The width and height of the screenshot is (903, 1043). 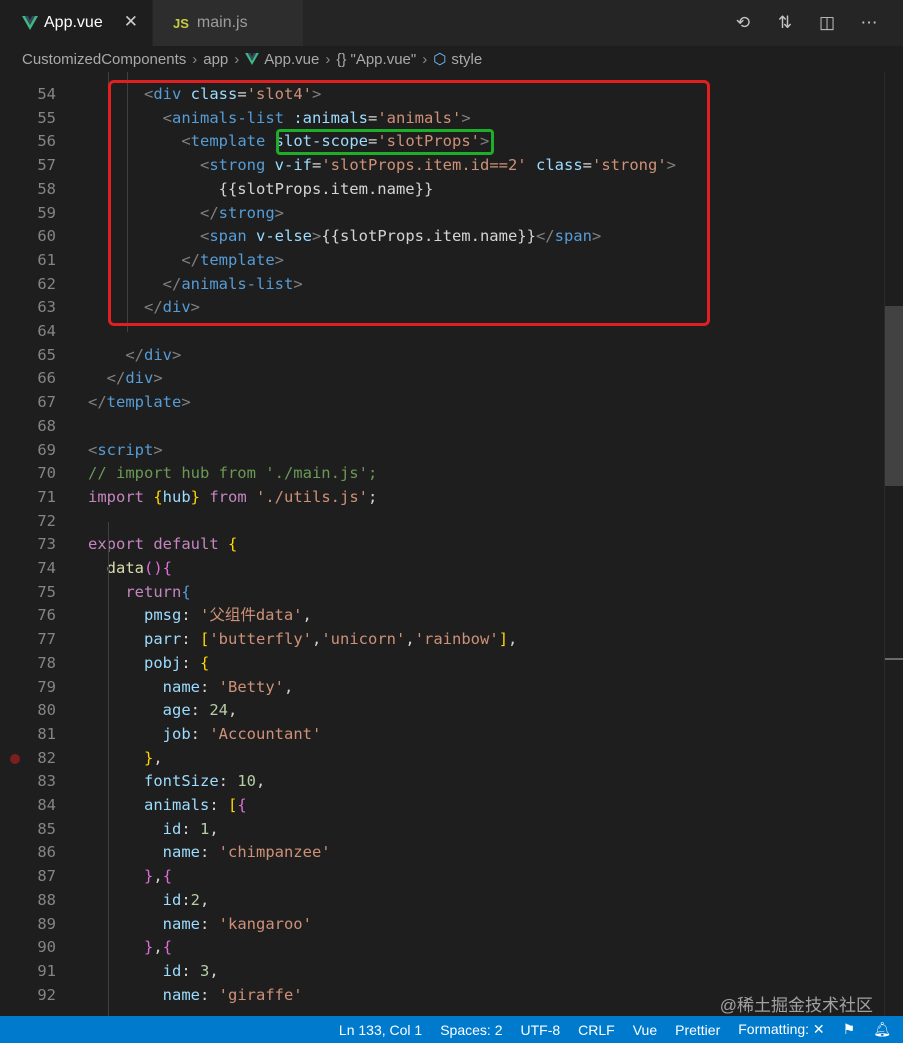 I want to click on line-number: 59, so click(x=46, y=212).